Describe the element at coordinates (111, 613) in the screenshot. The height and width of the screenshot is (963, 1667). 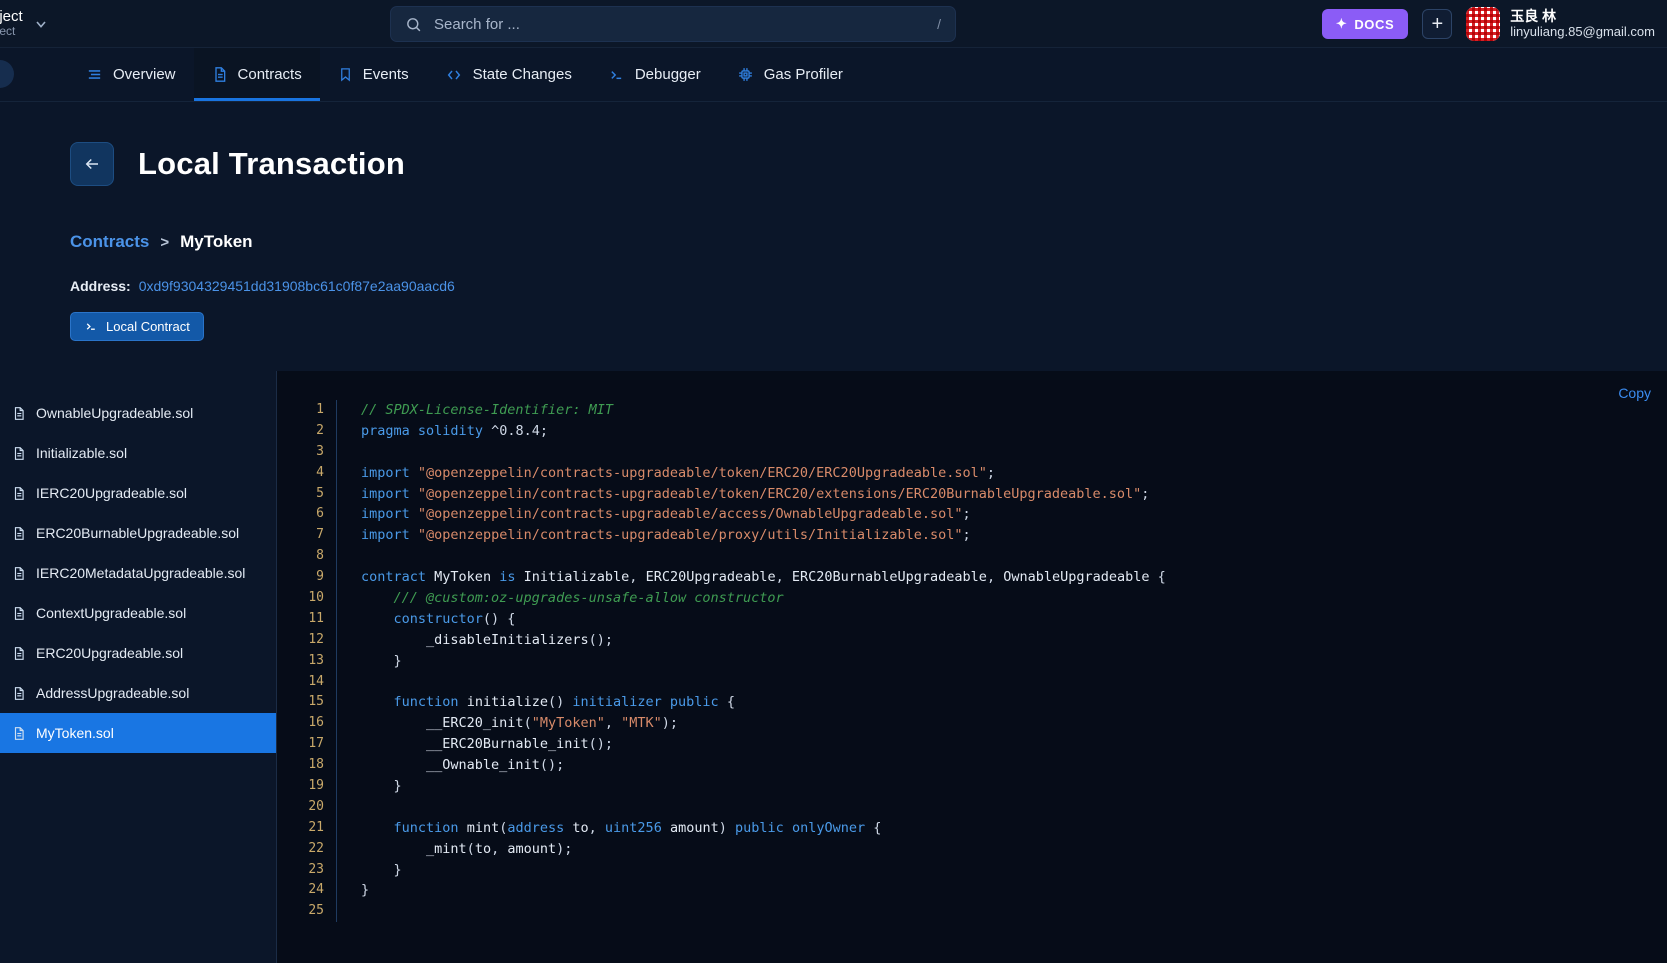
I see `file-item-label: ContextUpgradeable.sol` at that location.